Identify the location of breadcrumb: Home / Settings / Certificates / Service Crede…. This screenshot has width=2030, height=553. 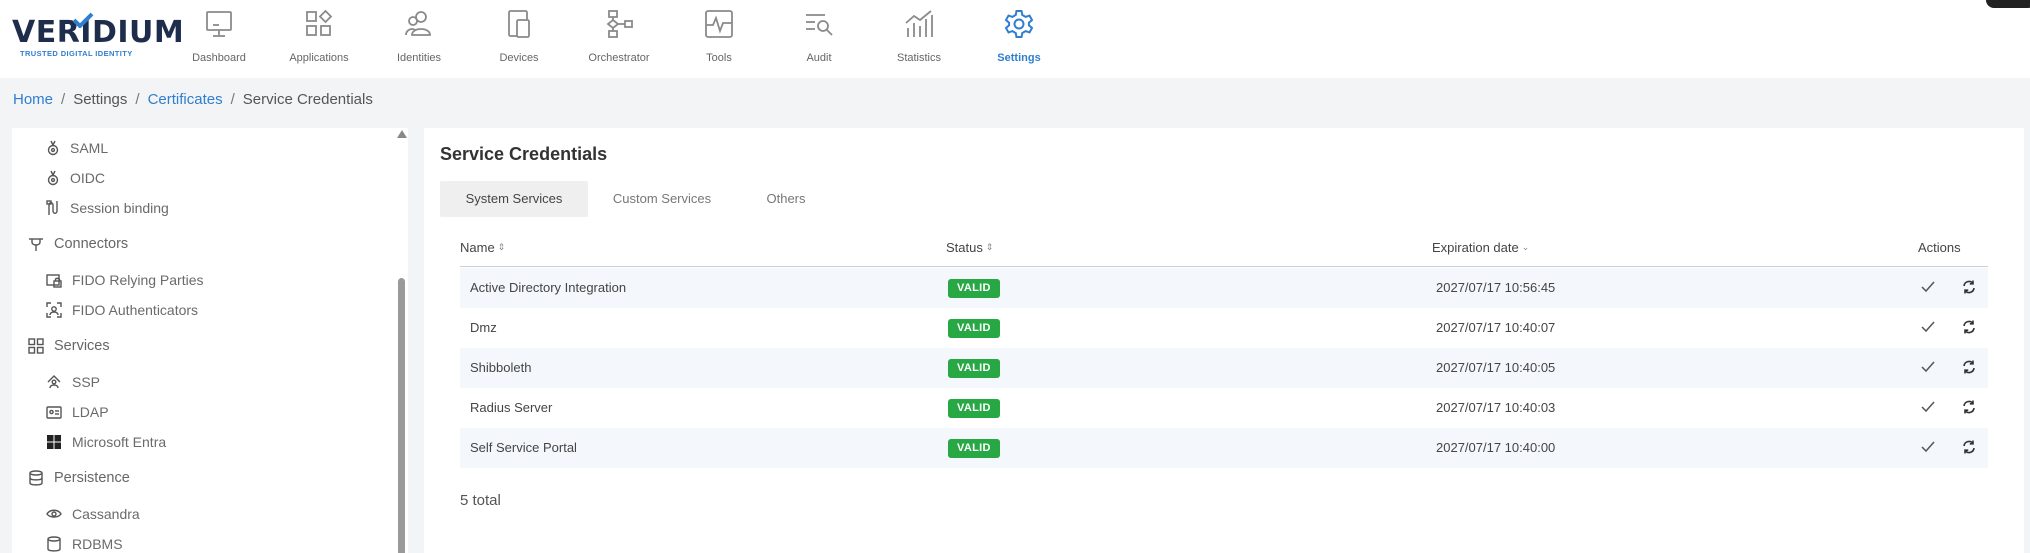
(193, 99).